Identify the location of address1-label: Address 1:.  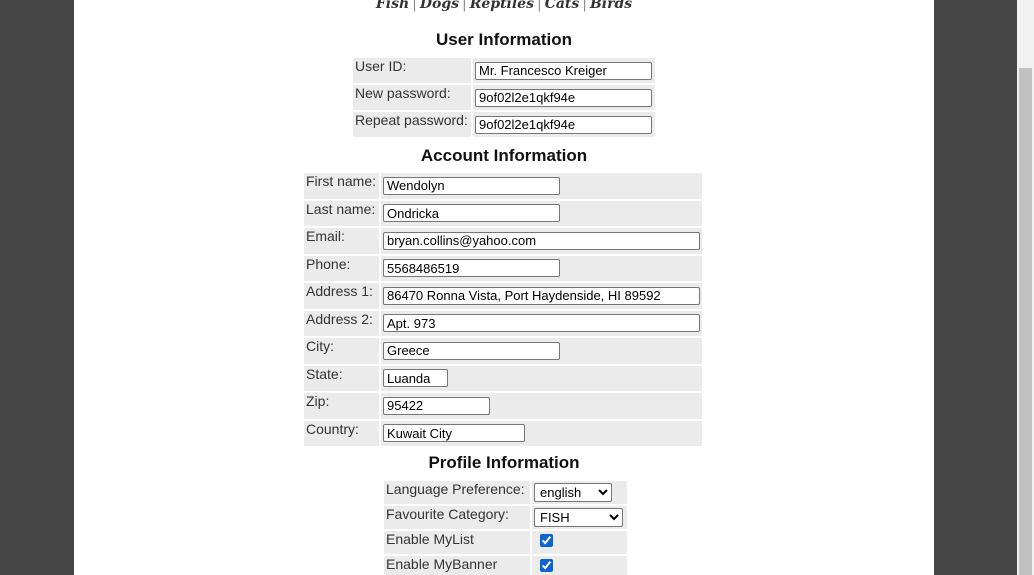
(341, 296).